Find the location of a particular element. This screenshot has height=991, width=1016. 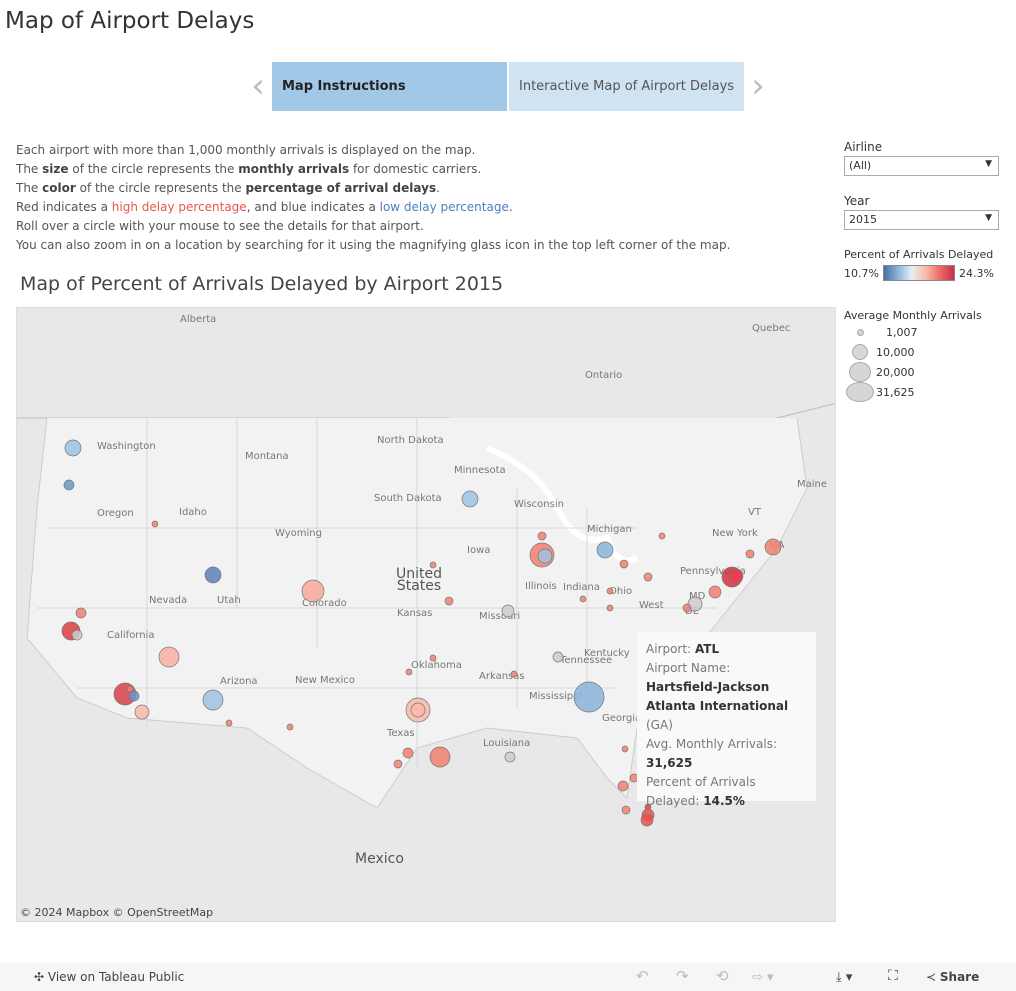

size-legend-item: 1,007 is located at coordinates (924, 332).